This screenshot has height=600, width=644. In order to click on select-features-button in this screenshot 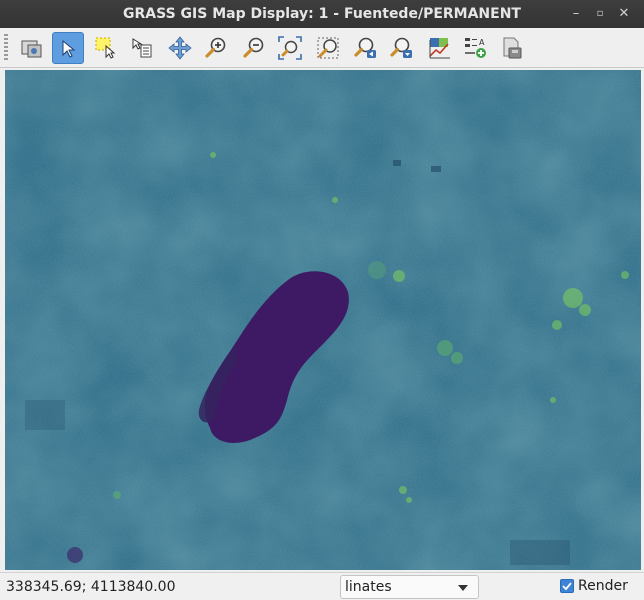, I will do `click(106, 48)`.